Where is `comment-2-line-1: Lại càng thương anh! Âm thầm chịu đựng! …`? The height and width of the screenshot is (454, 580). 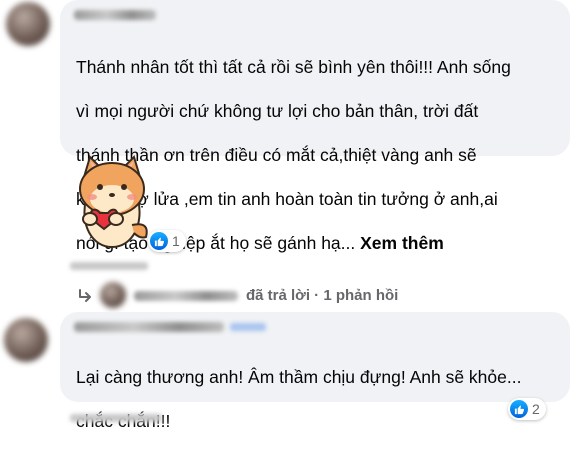
comment-2-line-1: Lại càng thương anh! Âm thầm chịu đựng! … is located at coordinates (299, 377).